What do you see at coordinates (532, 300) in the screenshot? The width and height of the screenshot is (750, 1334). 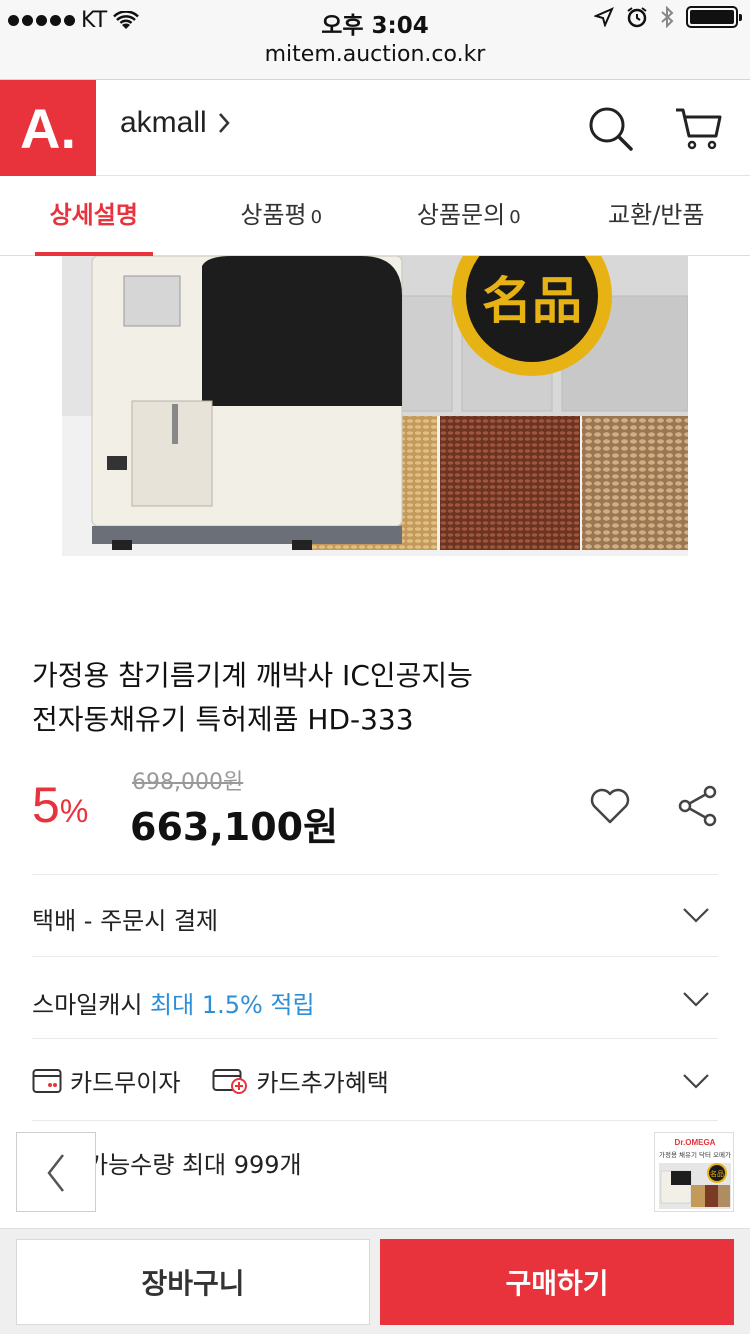 I see `badge-text: 名品` at bounding box center [532, 300].